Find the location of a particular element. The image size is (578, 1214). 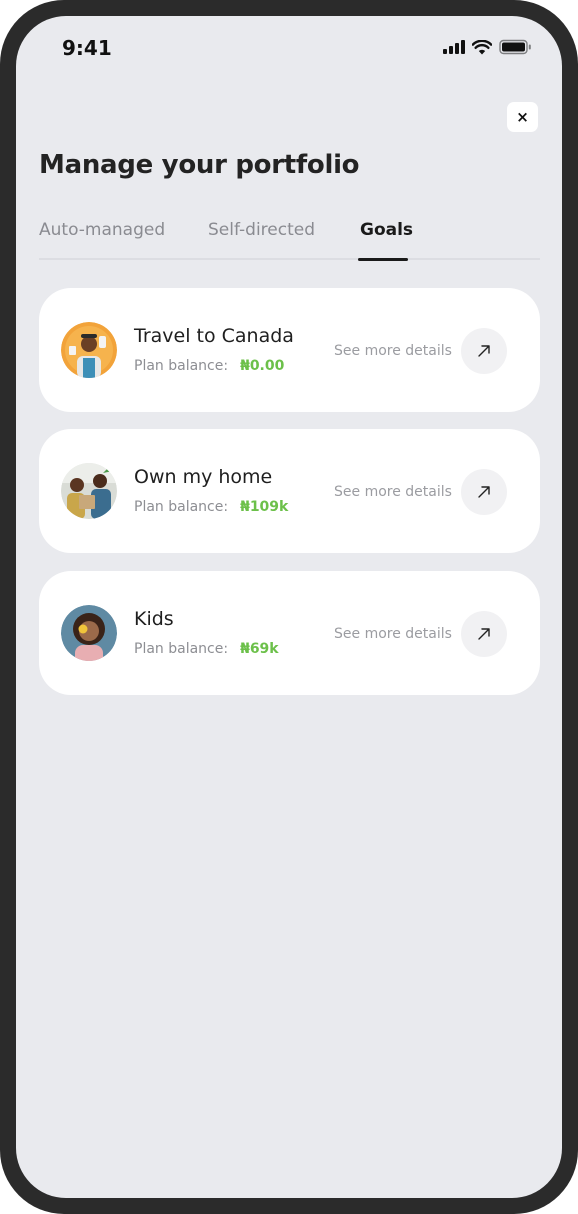

goal-title: Own my home is located at coordinates (203, 477).